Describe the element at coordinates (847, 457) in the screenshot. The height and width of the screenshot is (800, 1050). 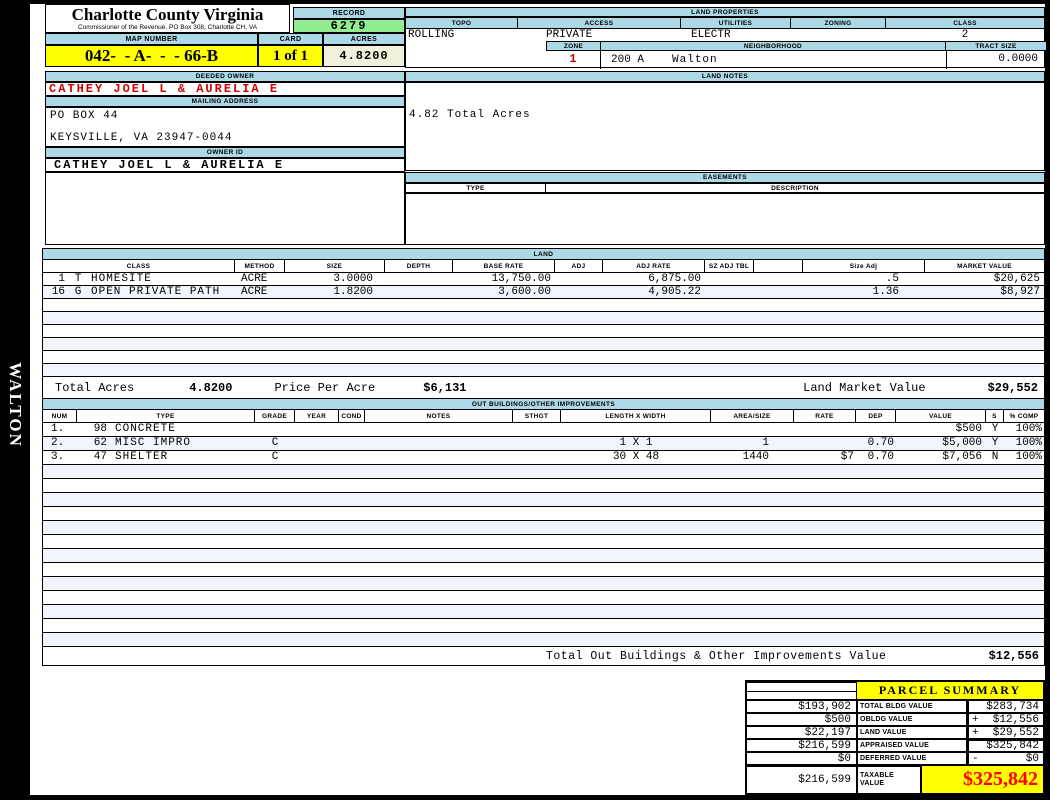
I see `ob-rate: $7` at that location.